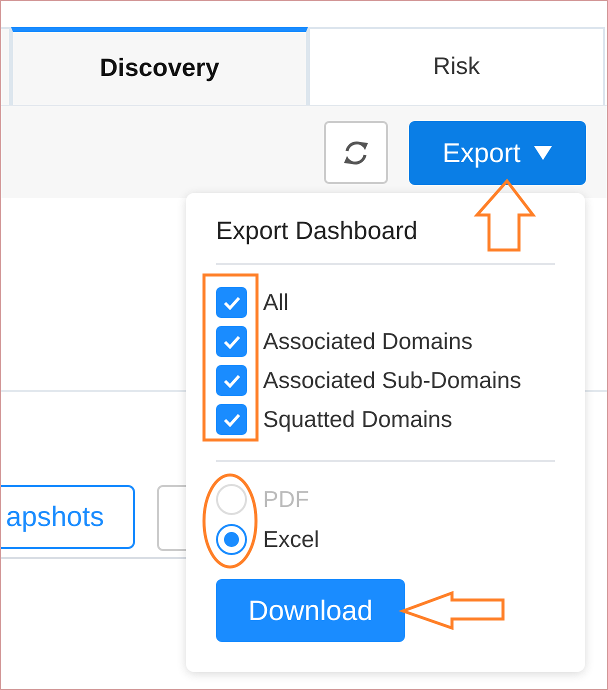 The width and height of the screenshot is (608, 690). I want to click on checkbox-label: Associated Sub-Domains, so click(392, 380).